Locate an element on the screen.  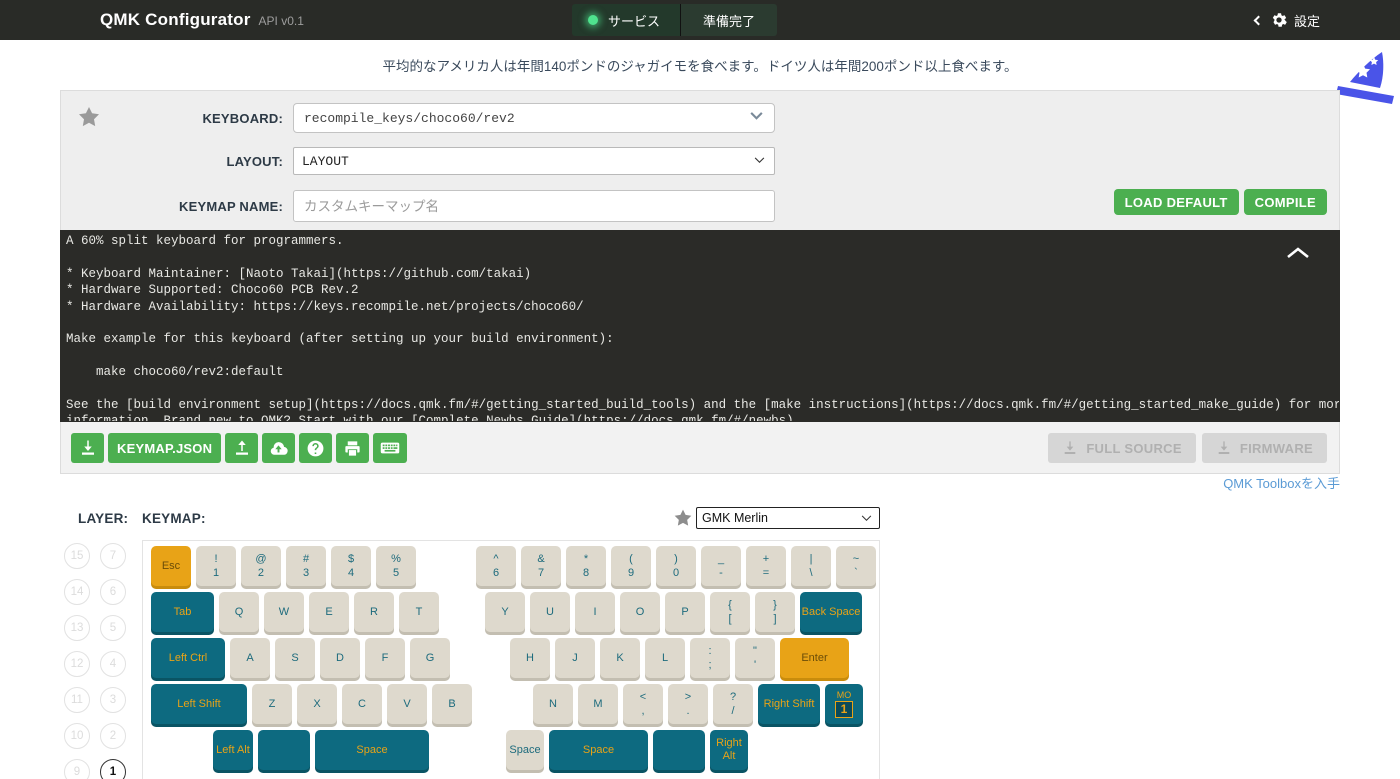
keymap-name-input is located at coordinates (534, 206).